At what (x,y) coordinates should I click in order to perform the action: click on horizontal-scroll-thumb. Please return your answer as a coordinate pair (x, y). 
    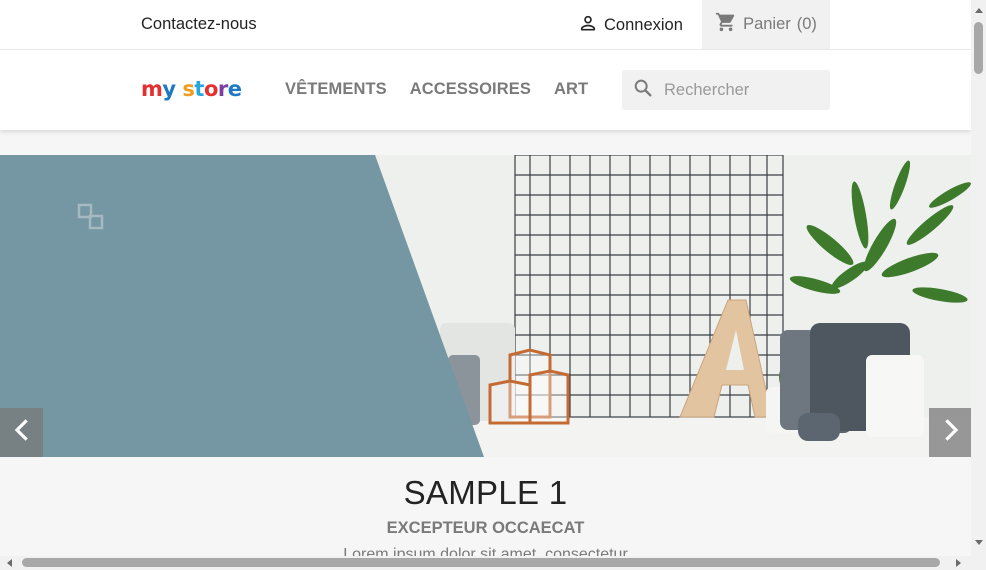
    Looking at the image, I should click on (481, 562).